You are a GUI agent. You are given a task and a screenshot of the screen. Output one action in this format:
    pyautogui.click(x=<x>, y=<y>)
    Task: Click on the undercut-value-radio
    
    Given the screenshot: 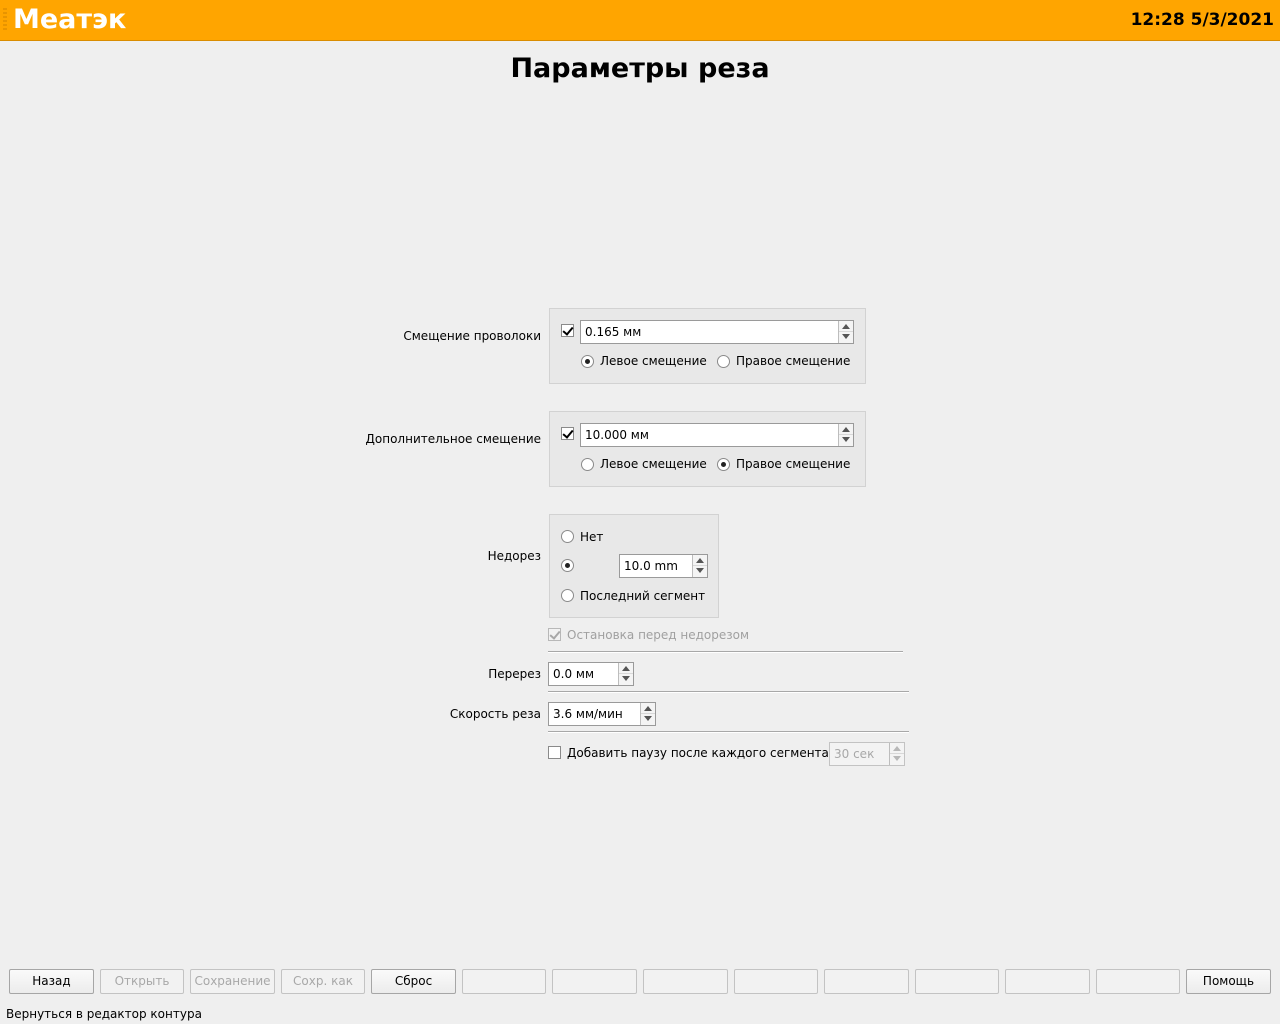 What is the action you would take?
    pyautogui.click(x=567, y=565)
    